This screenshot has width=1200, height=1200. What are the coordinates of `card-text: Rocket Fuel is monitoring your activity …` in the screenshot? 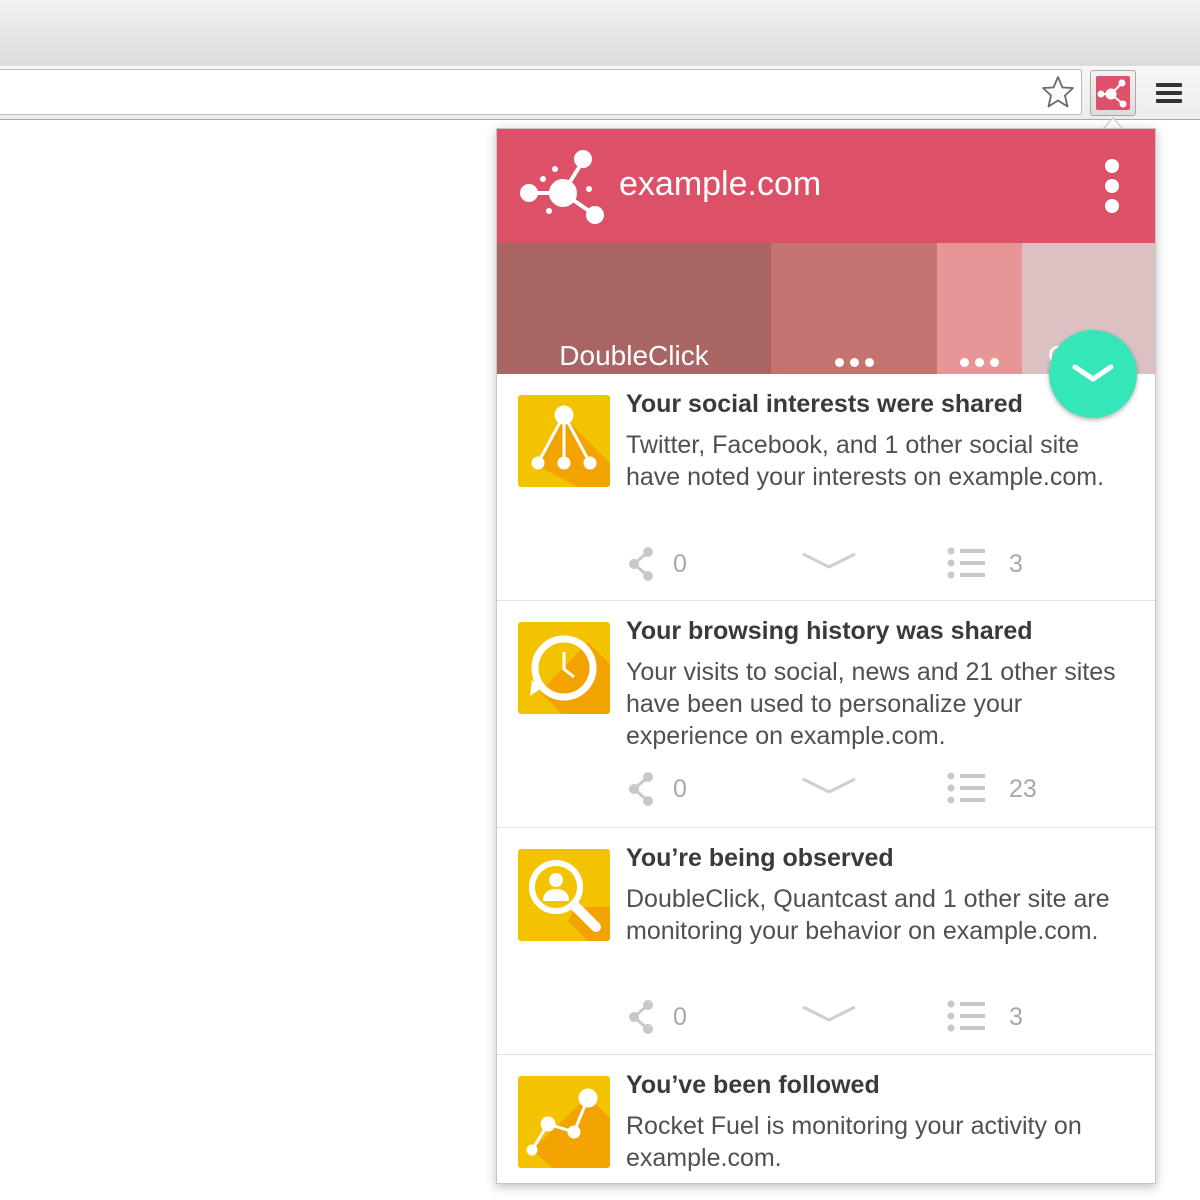 It's located at (854, 1142).